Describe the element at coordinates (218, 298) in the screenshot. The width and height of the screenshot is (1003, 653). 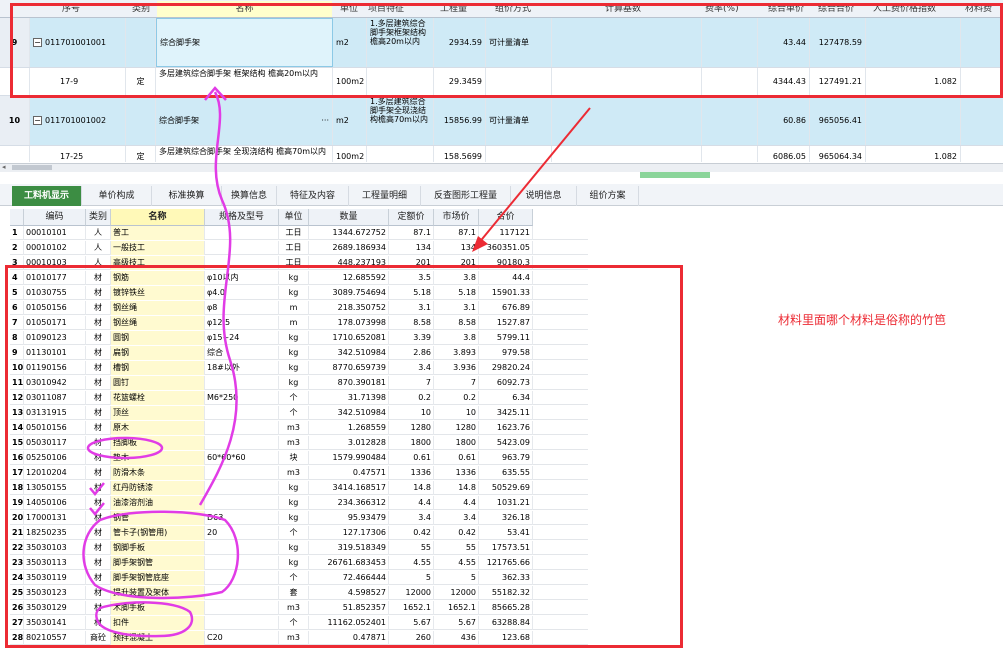
I see `magenta-arrow-path` at that location.